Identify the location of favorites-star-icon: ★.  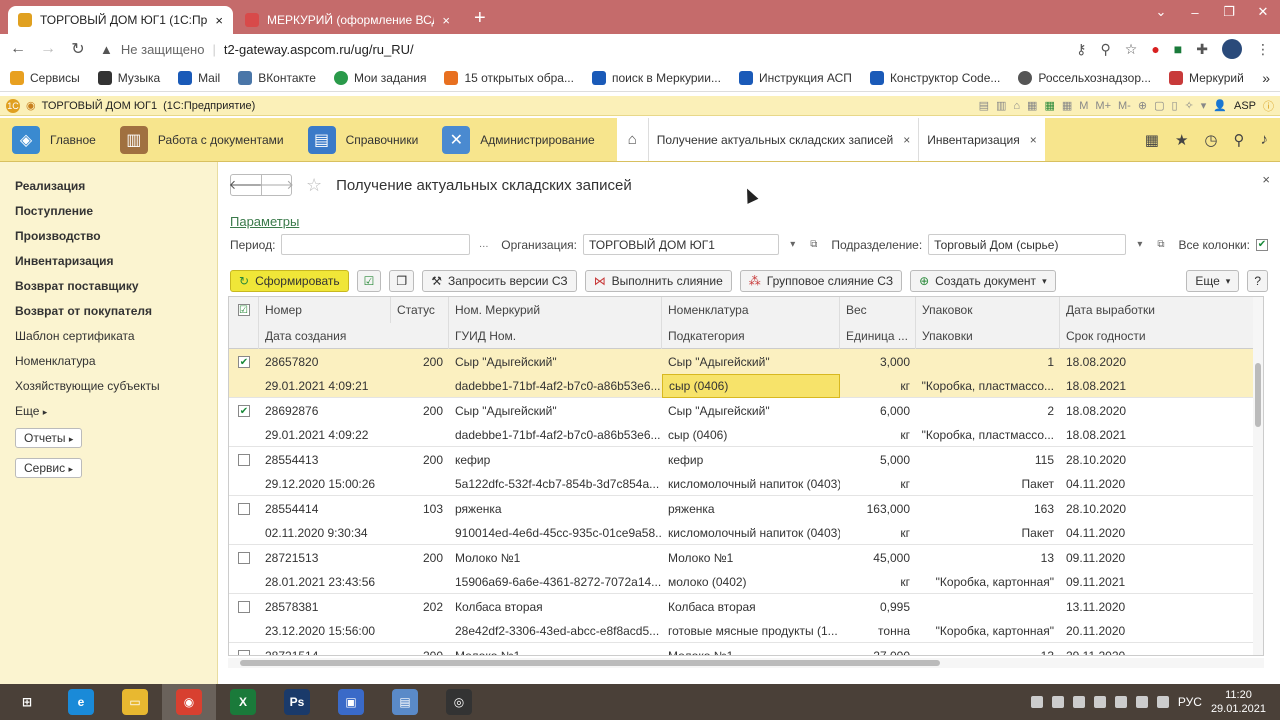
(1181, 140).